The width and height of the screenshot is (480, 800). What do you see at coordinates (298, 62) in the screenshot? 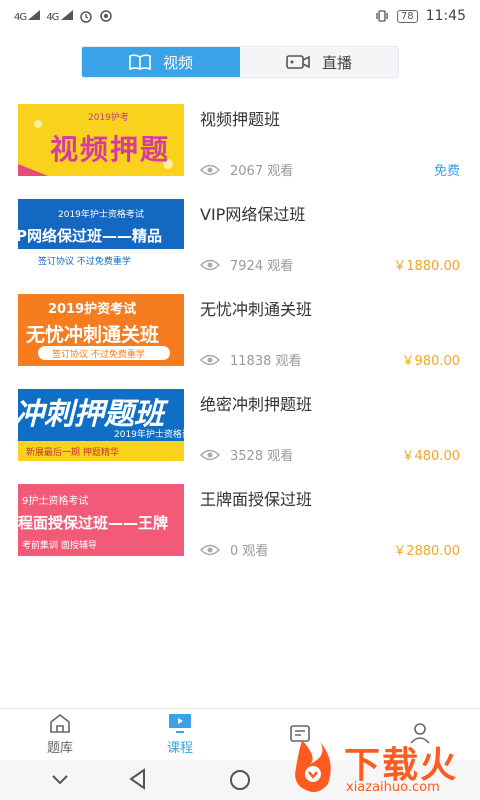
I see `camera-icon` at bounding box center [298, 62].